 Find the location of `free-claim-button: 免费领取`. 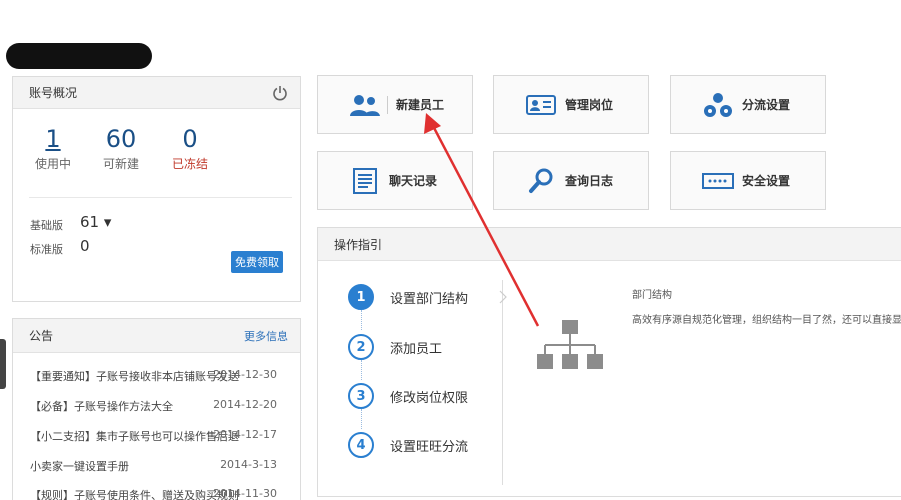

free-claim-button: 免费领取 is located at coordinates (257, 262).